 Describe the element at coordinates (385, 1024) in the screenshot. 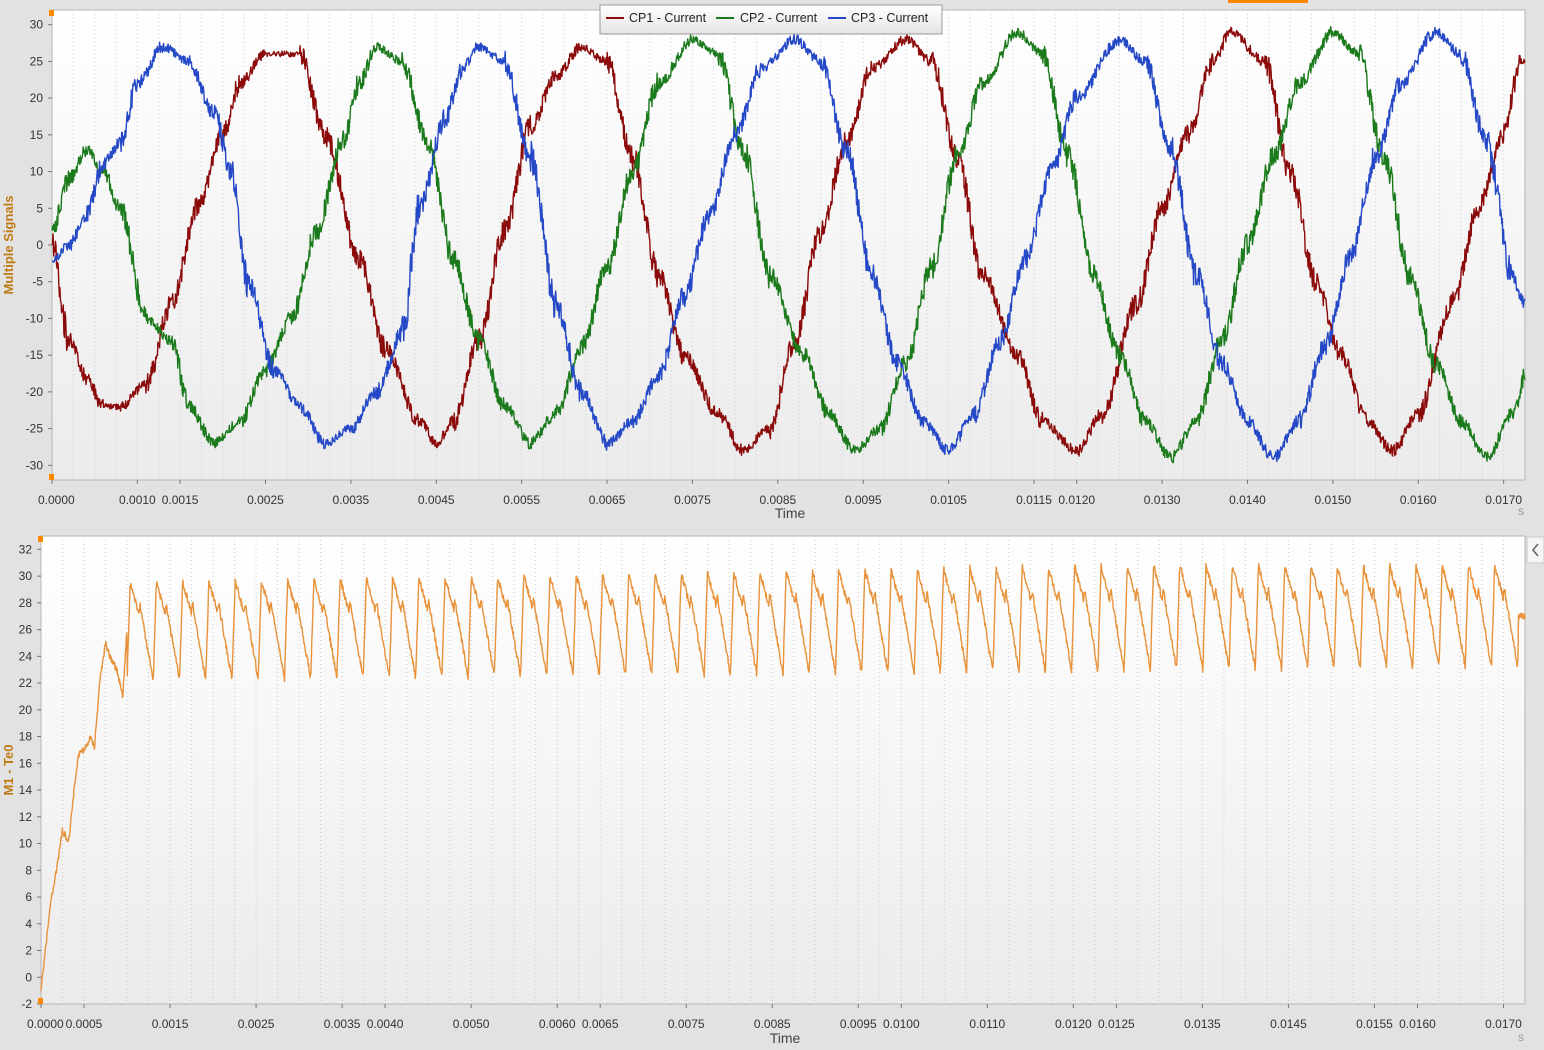

I see `x-tick-label: 0.0040` at that location.